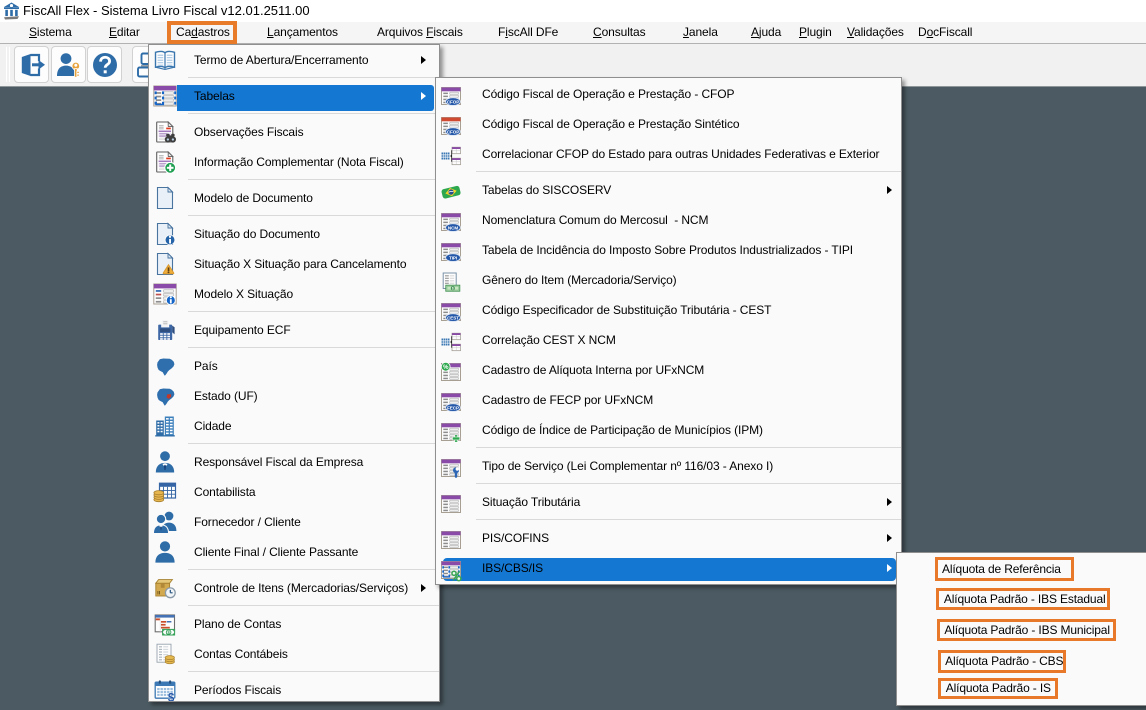 The height and width of the screenshot is (710, 1146). Describe the element at coordinates (453, 227) in the screenshot. I see `svg-text: NCM` at that location.